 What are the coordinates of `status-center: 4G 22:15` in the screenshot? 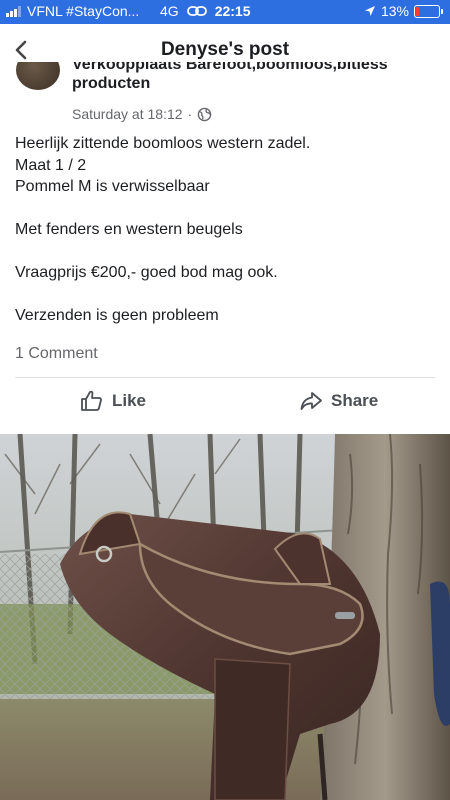 It's located at (205, 11).